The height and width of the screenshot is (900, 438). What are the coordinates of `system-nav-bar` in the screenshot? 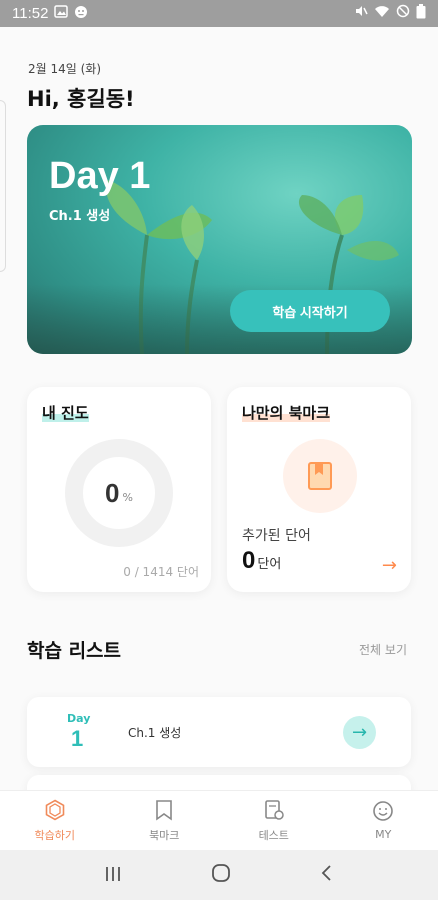 It's located at (219, 875).